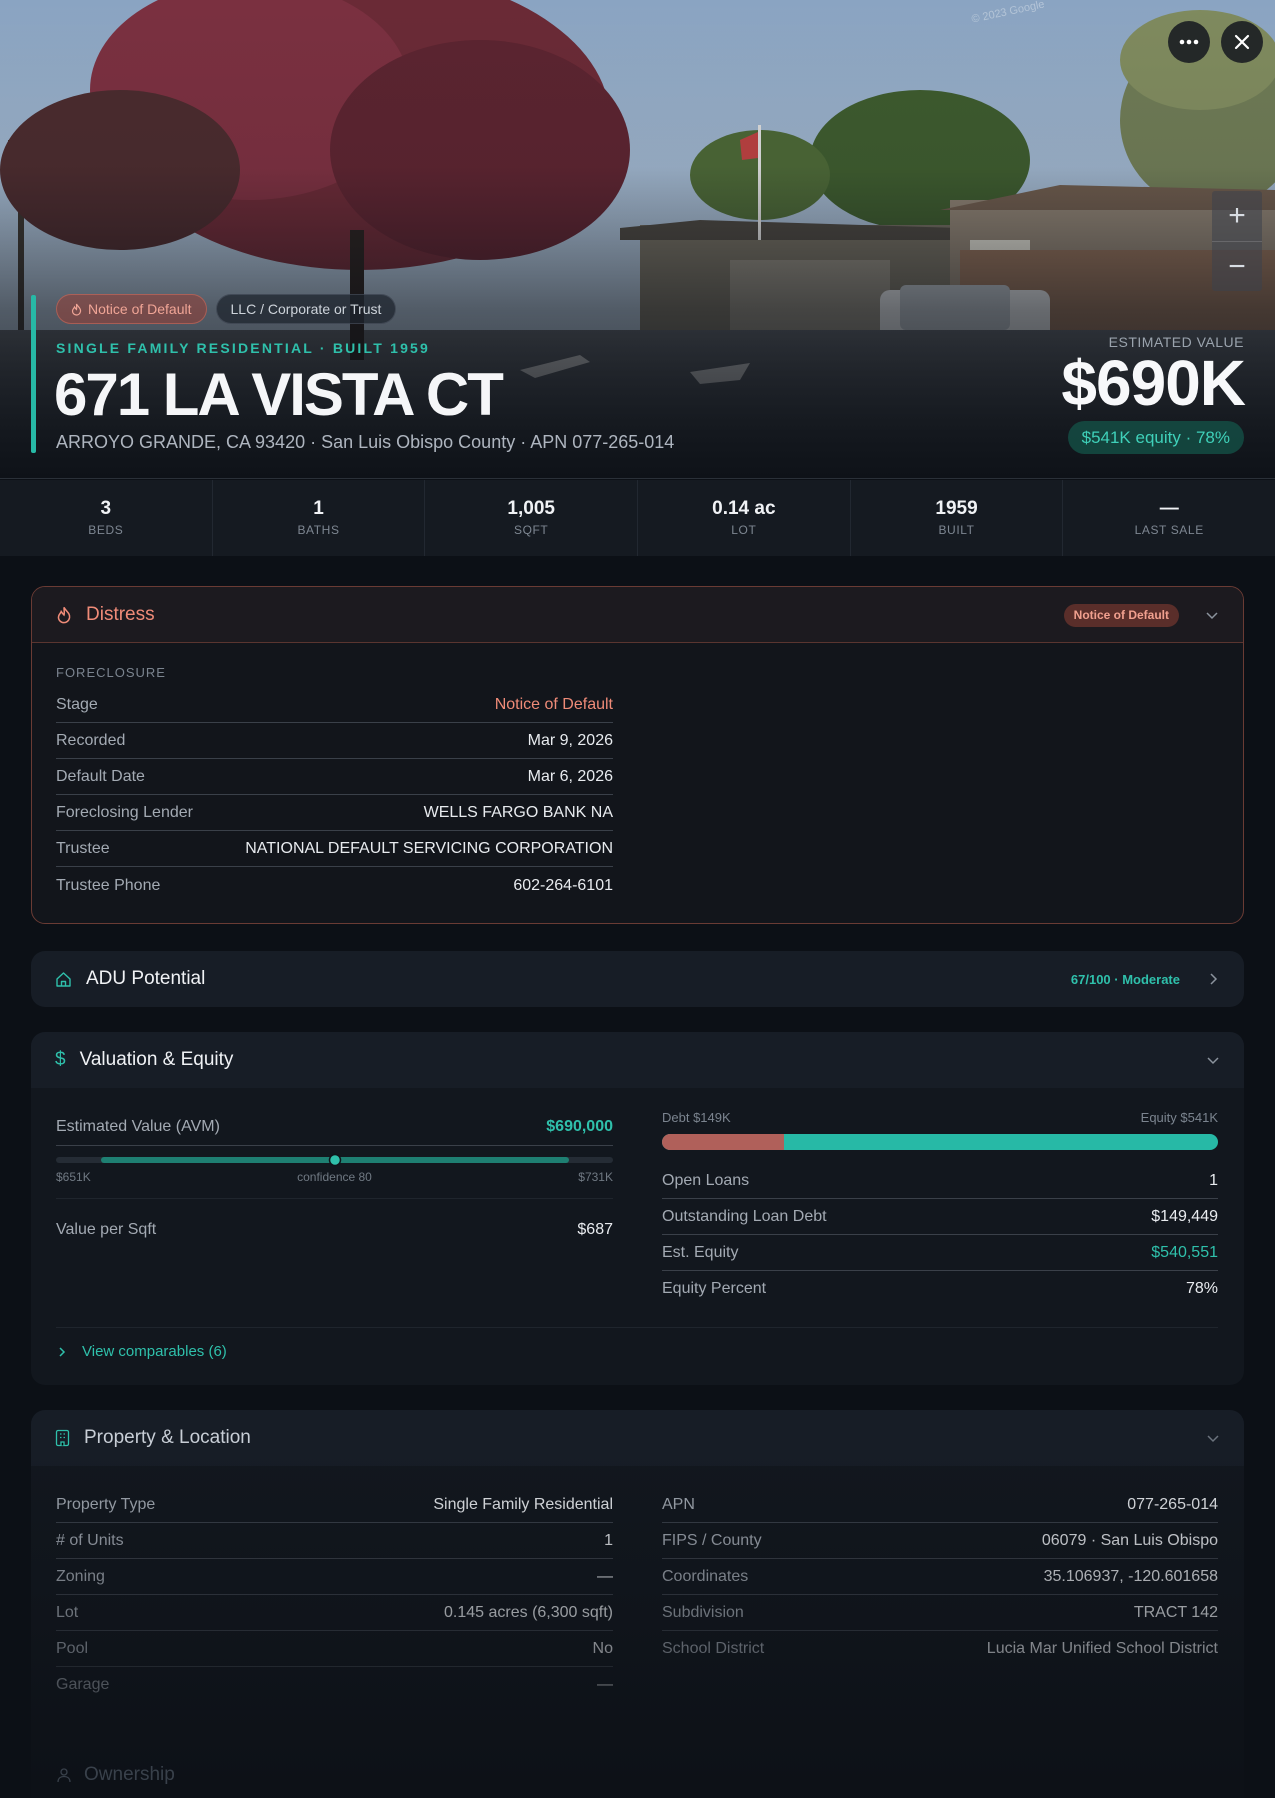  I want to click on adu-score: 67/100 · Moderate, so click(1125, 979).